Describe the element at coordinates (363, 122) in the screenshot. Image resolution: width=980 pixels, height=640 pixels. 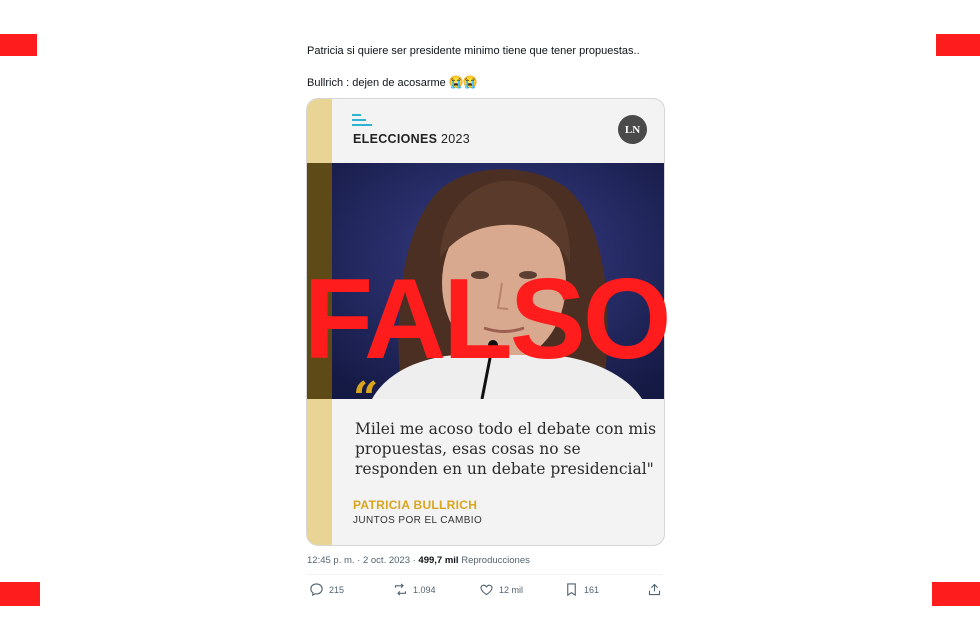
I see `elections-logo-icon` at that location.